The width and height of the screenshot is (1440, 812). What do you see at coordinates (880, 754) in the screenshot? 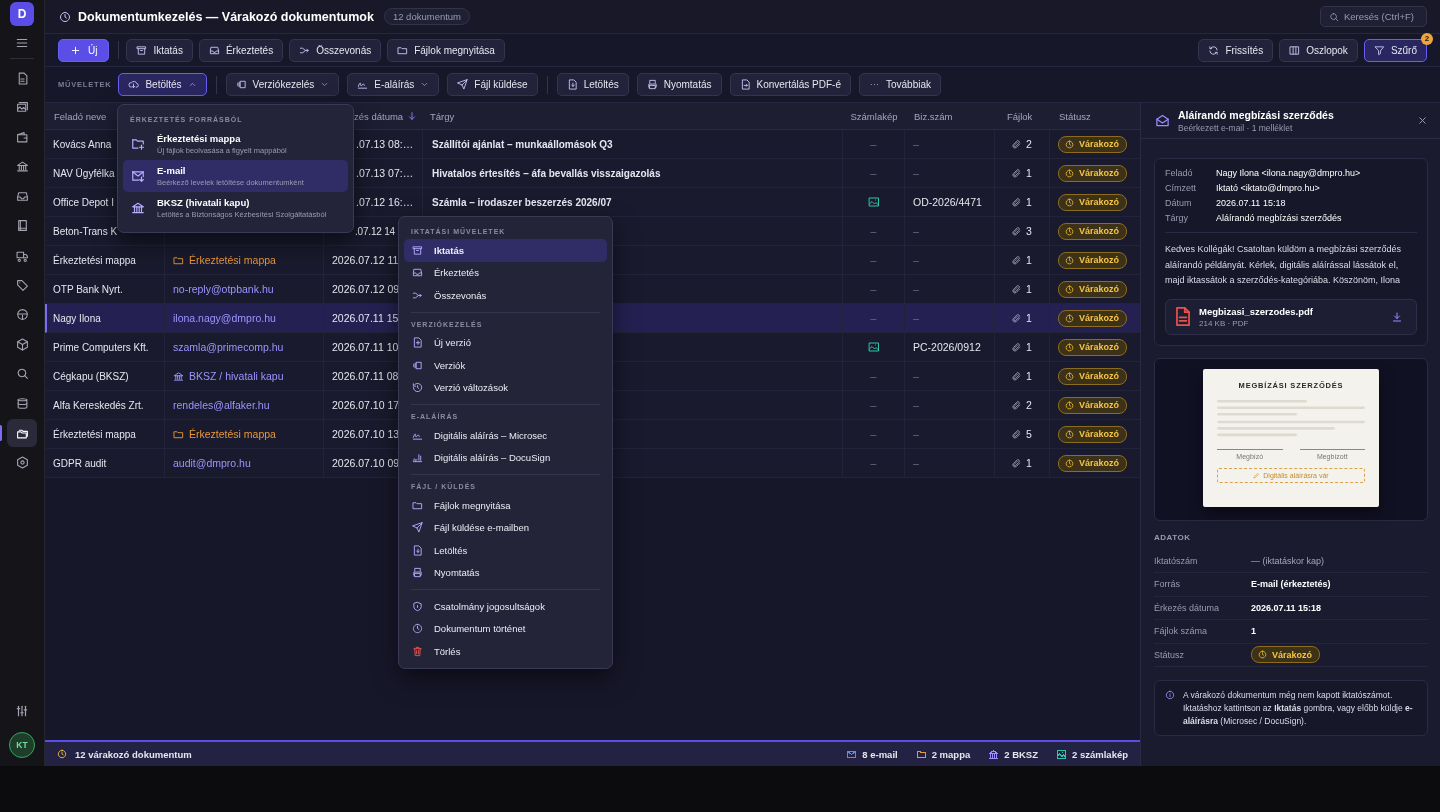
I see `counter-text: 8 e-mail` at bounding box center [880, 754].